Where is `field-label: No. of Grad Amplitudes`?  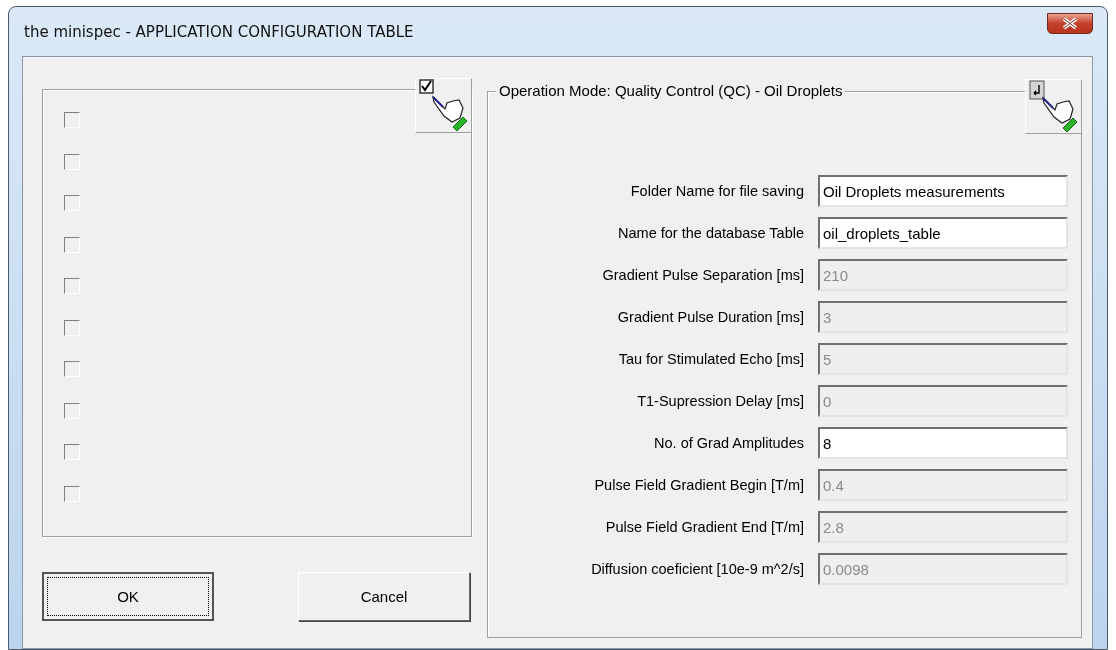
field-label: No. of Grad Amplitudes is located at coordinates (728, 443).